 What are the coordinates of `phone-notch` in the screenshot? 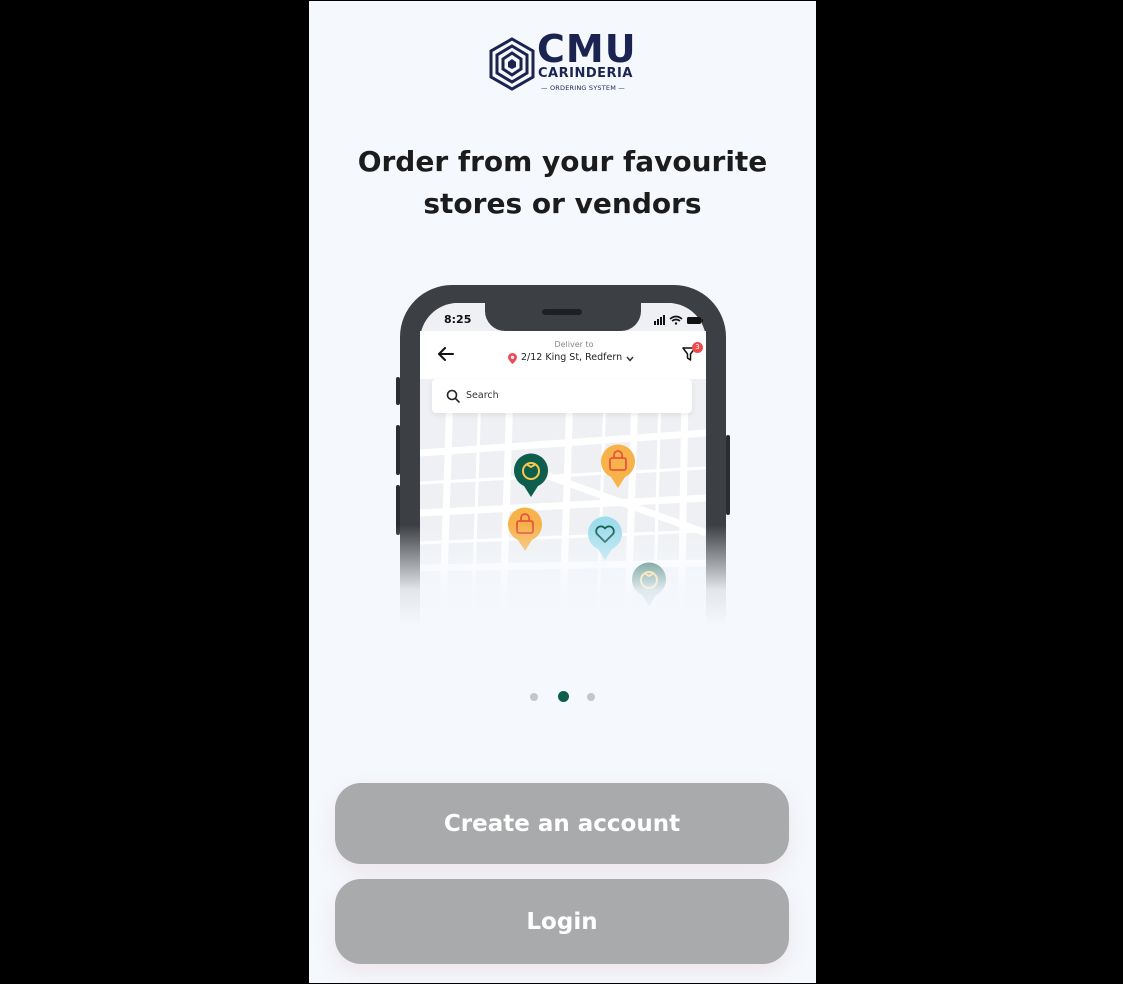 It's located at (563, 317).